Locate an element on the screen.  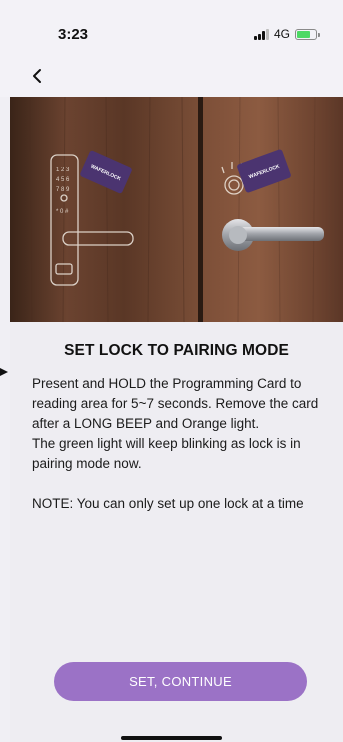
set-continue-button: SET, CONTINUE is located at coordinates (180, 681).